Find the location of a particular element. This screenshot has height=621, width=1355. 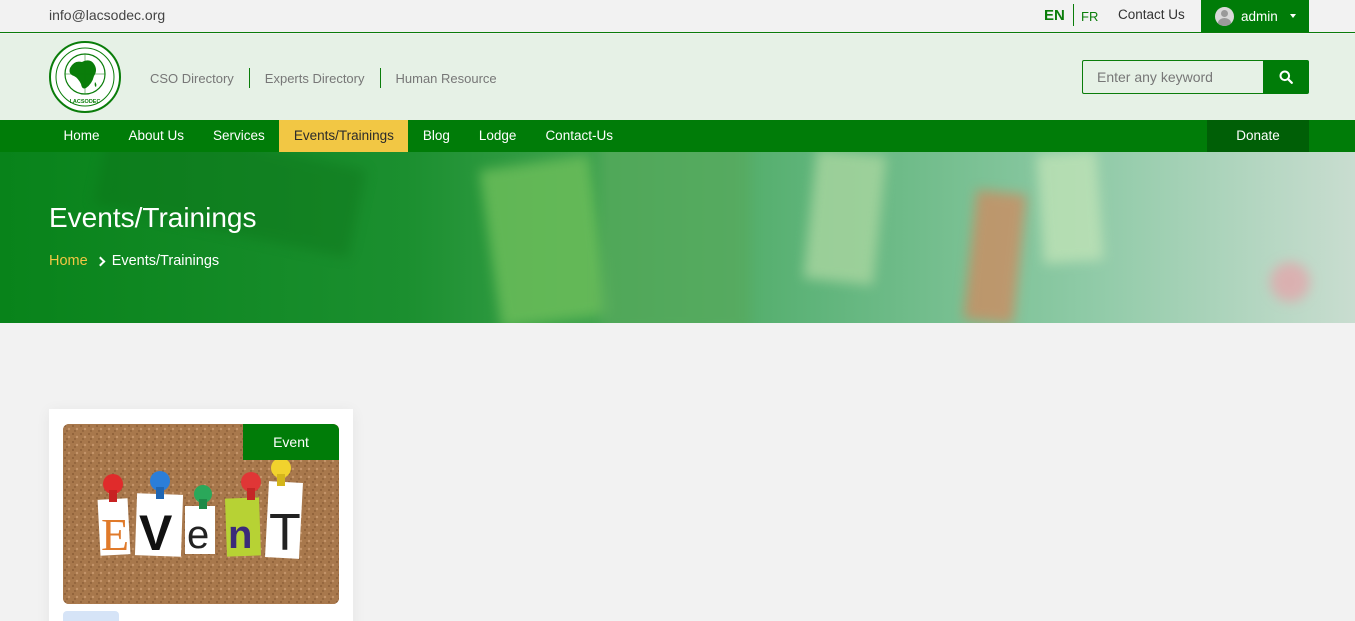

caret-down-icon is located at coordinates (1292, 16).